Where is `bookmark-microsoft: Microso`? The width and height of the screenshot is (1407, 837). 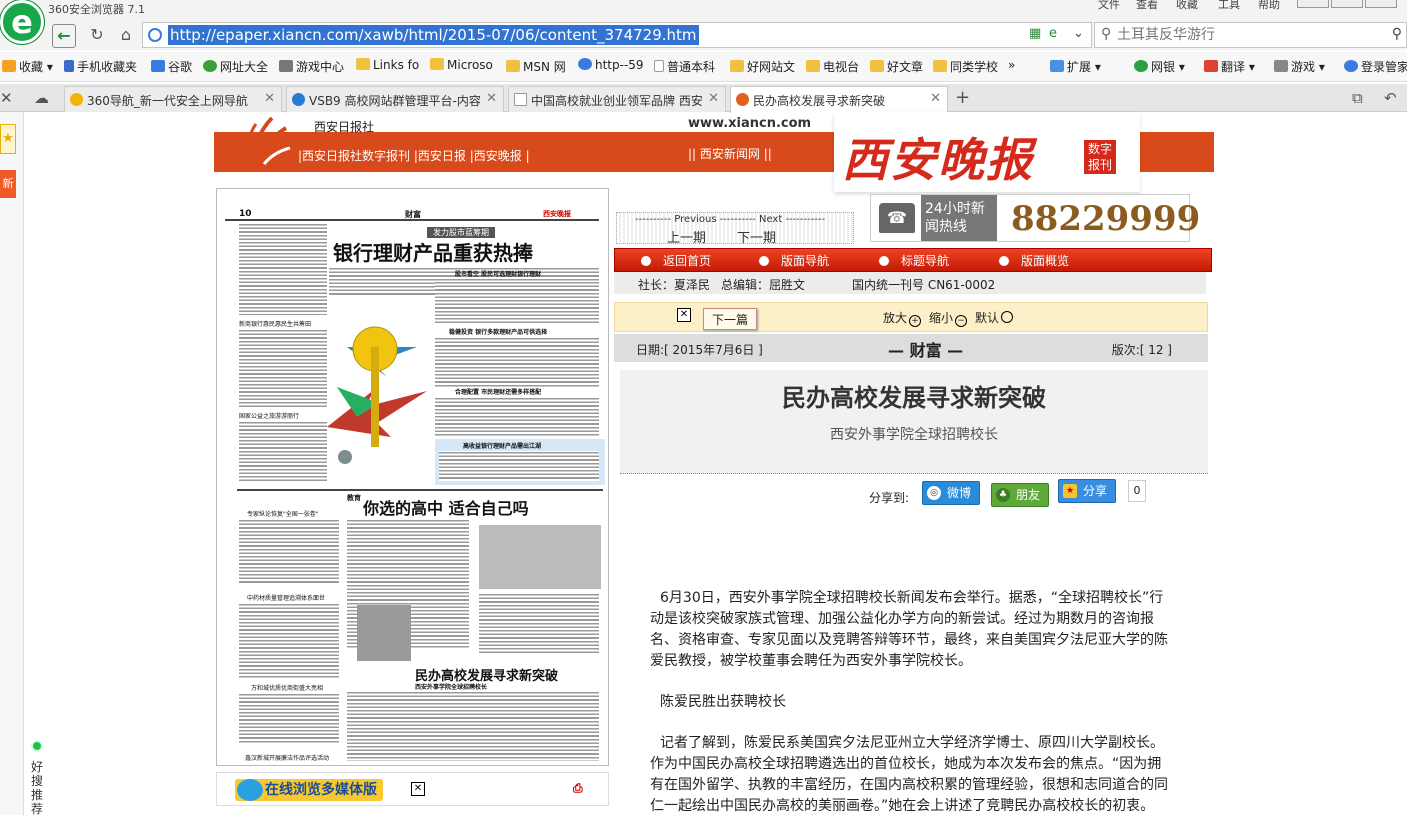
bookmark-microsoft: Microso is located at coordinates (461, 65).